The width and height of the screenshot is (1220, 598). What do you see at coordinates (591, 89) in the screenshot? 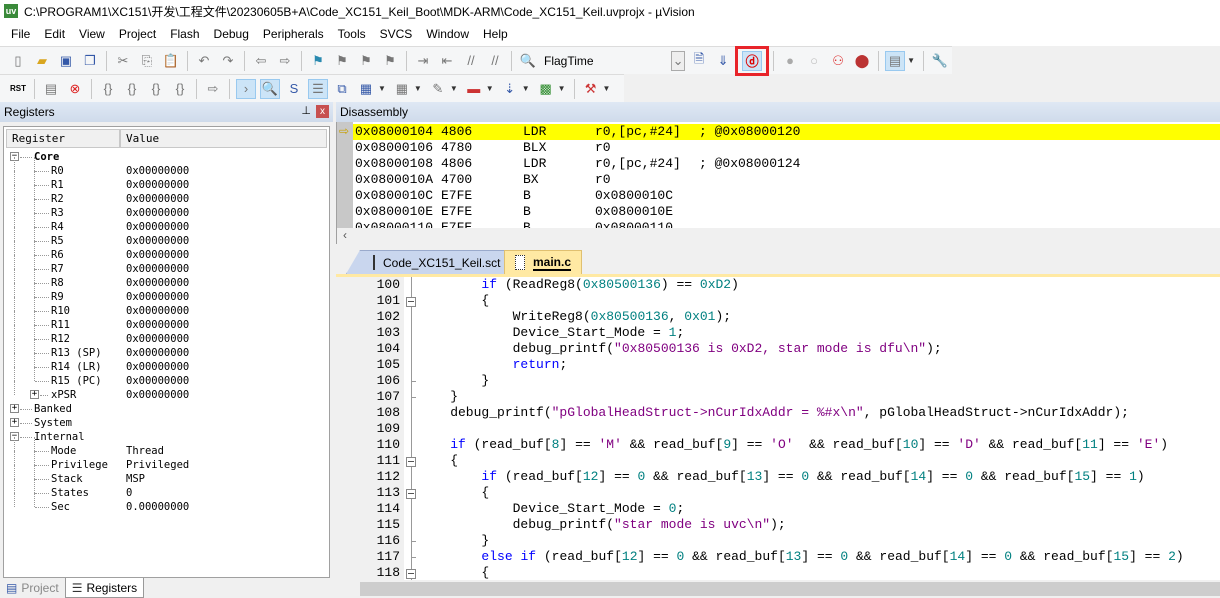
I see `toolbox-icon: ⚒` at bounding box center [591, 89].